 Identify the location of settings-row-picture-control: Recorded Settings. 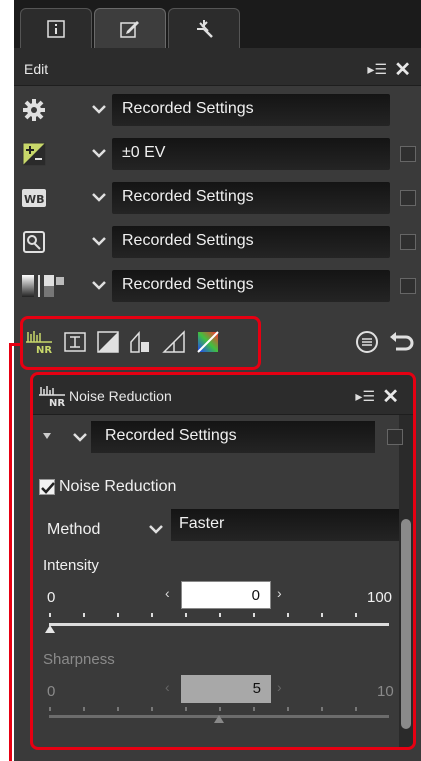
(217, 242).